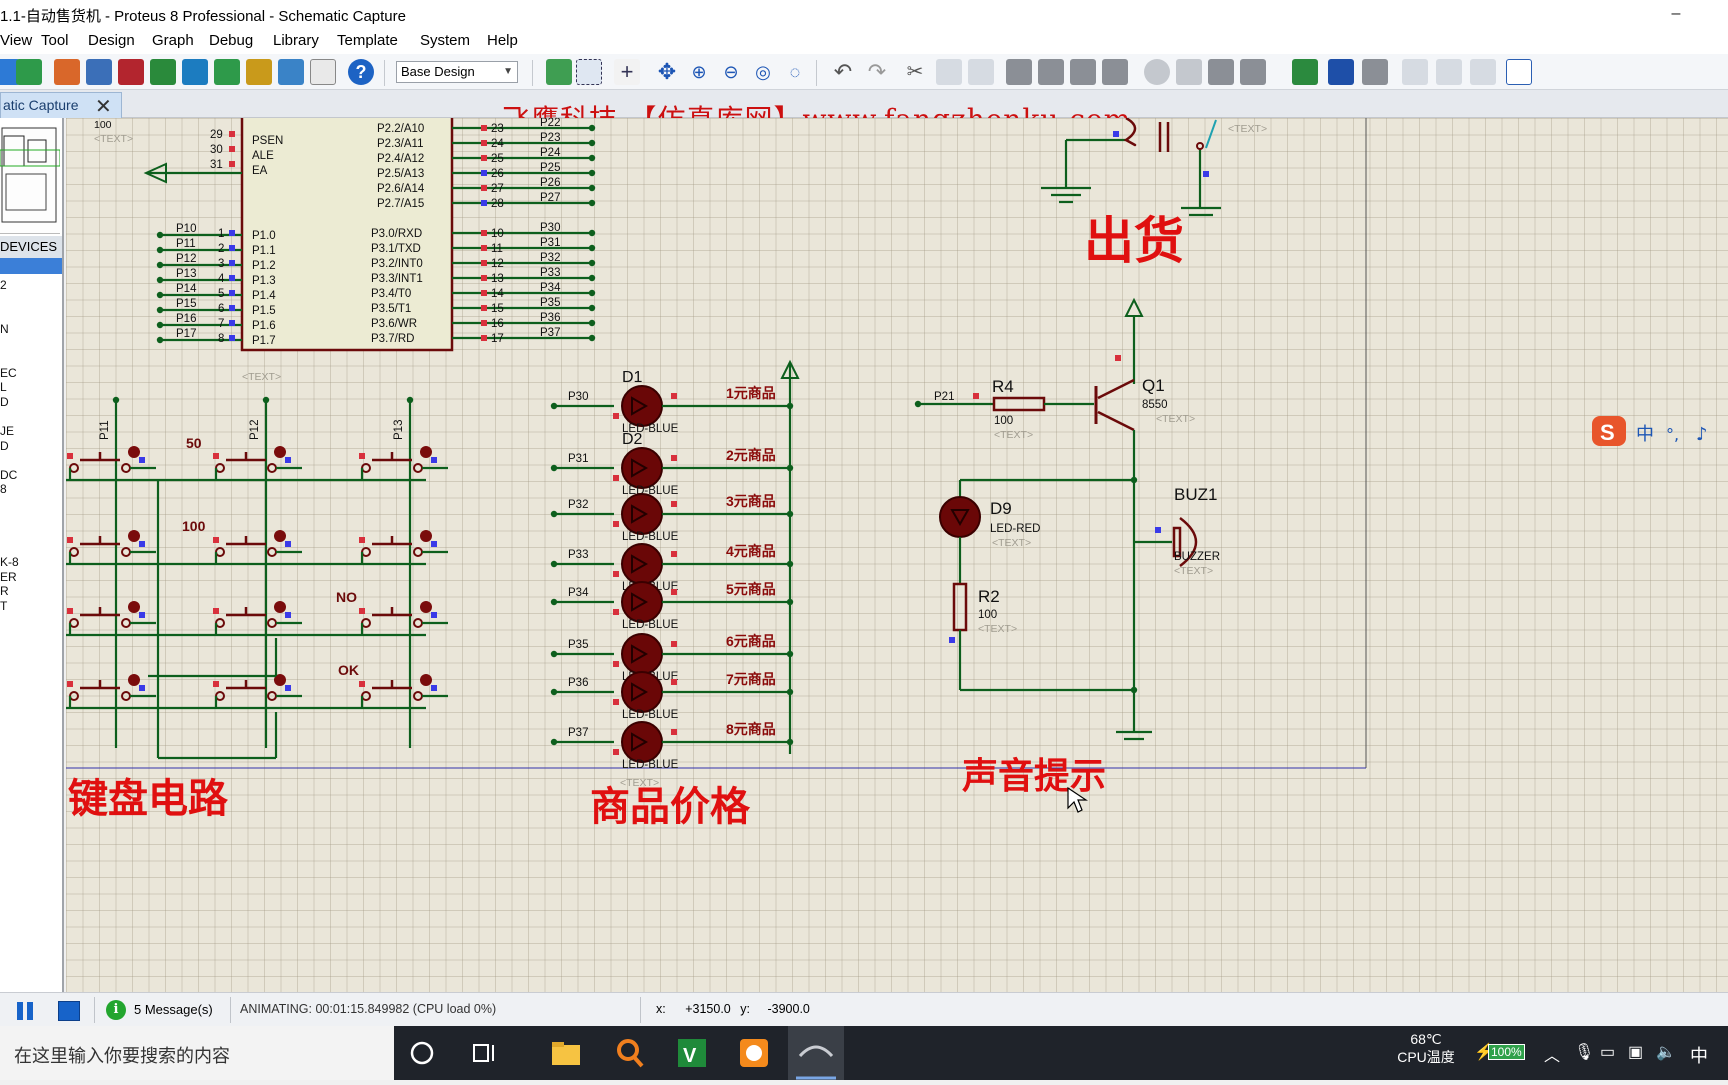  What do you see at coordinates (763, 72) in the screenshot?
I see `zoom-all-icon: ◎` at bounding box center [763, 72].